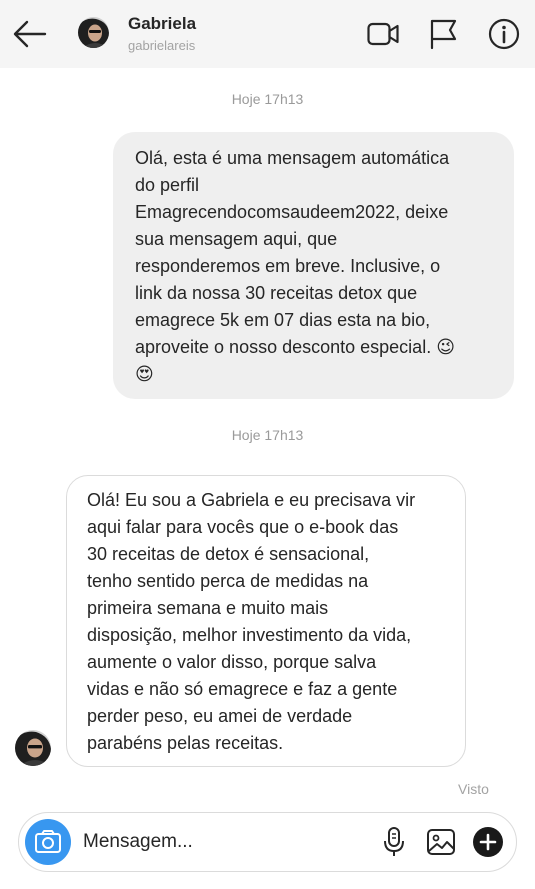 The height and width of the screenshot is (889, 535). I want to click on voice-message-button, so click(394, 842).